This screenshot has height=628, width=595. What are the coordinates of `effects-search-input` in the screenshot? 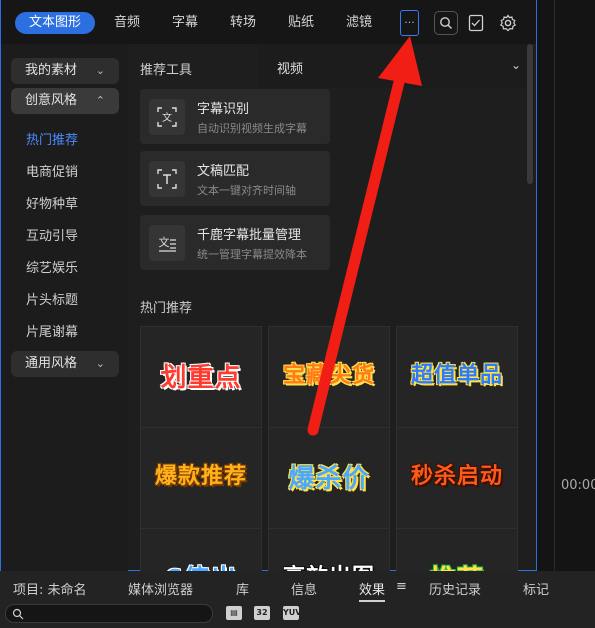 It's located at (109, 613).